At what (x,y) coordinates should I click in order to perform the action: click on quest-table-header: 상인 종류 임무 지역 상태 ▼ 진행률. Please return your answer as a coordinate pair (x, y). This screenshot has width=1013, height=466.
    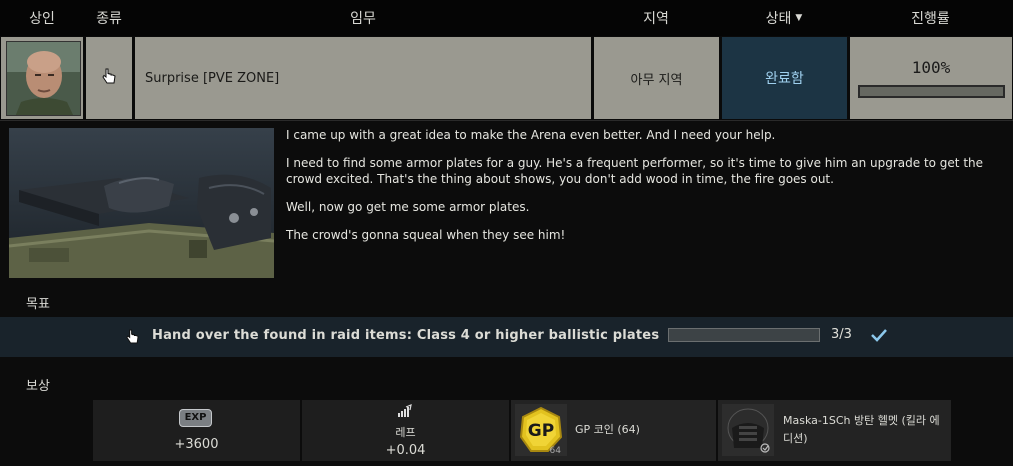
    Looking at the image, I should click on (506, 18).